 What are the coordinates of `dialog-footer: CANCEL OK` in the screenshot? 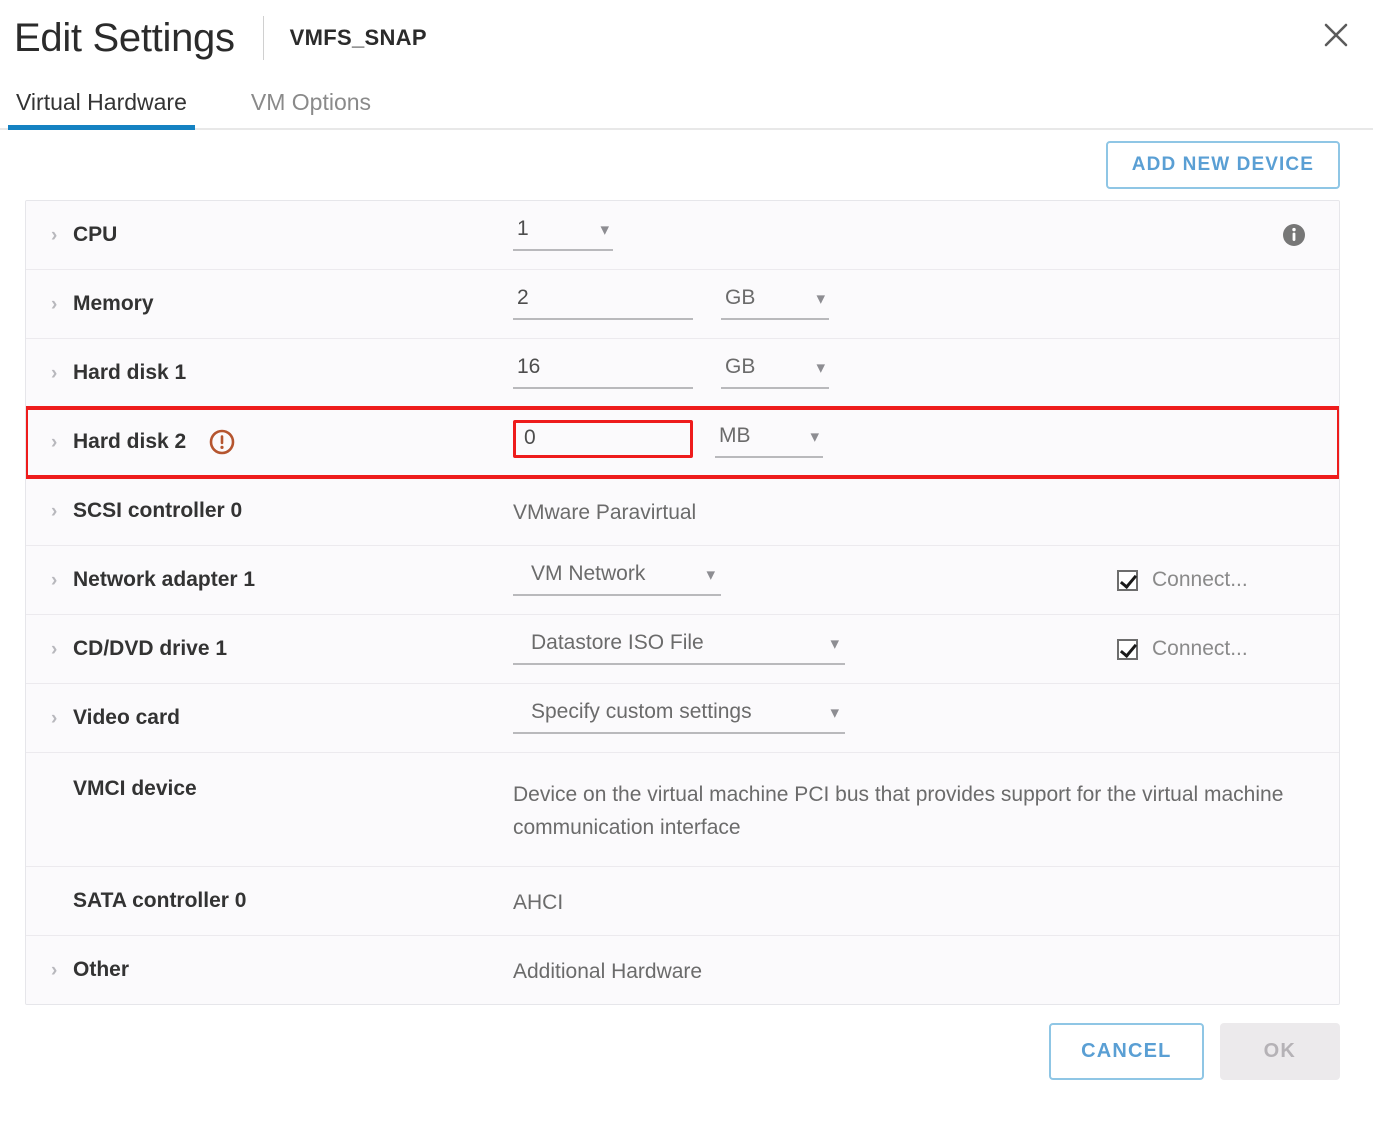 It's located at (686, 1051).